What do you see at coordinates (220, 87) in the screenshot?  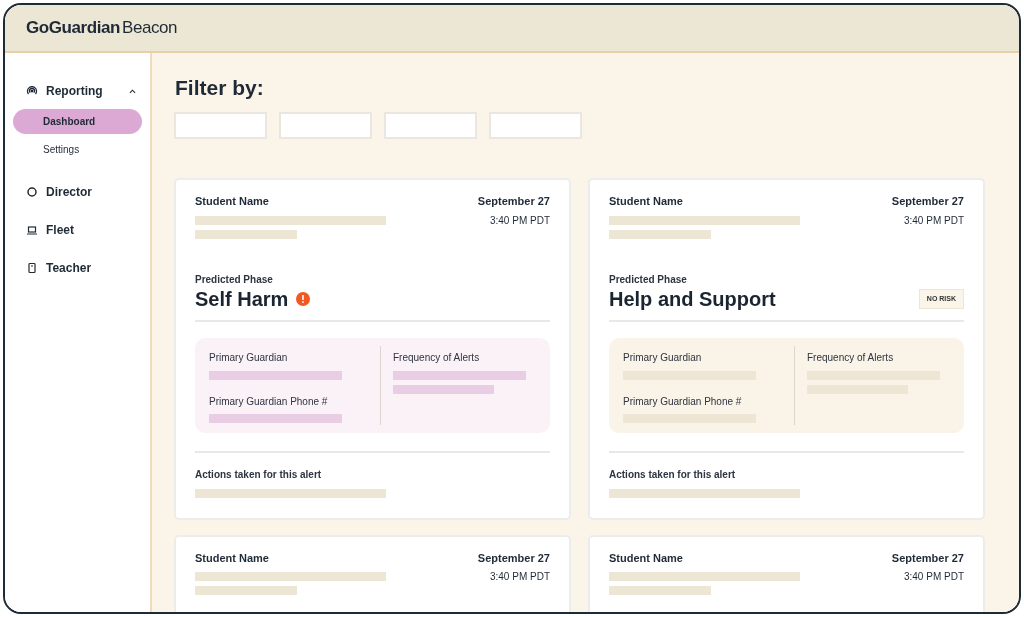 I see `filter-title: Filter by:` at bounding box center [220, 87].